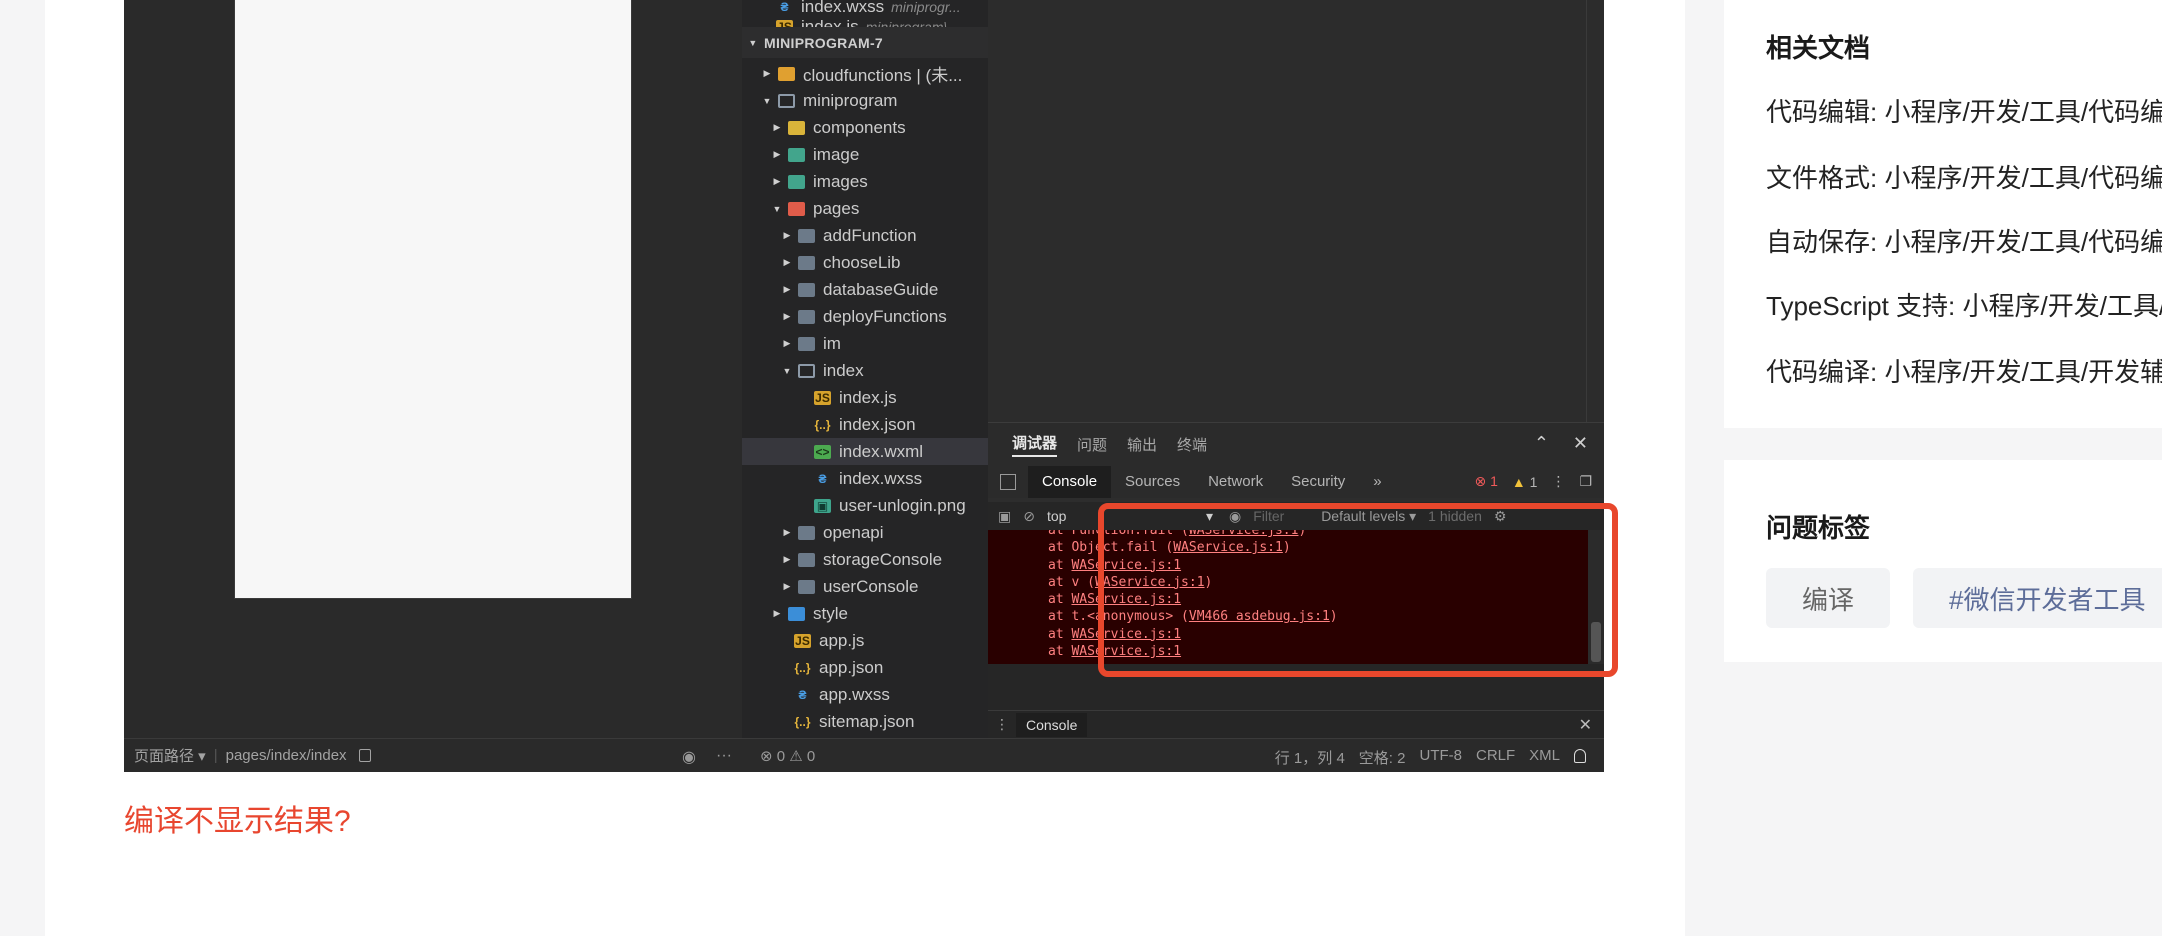 This screenshot has height=936, width=2162. I want to click on line-ending: CRLF, so click(1495, 757).